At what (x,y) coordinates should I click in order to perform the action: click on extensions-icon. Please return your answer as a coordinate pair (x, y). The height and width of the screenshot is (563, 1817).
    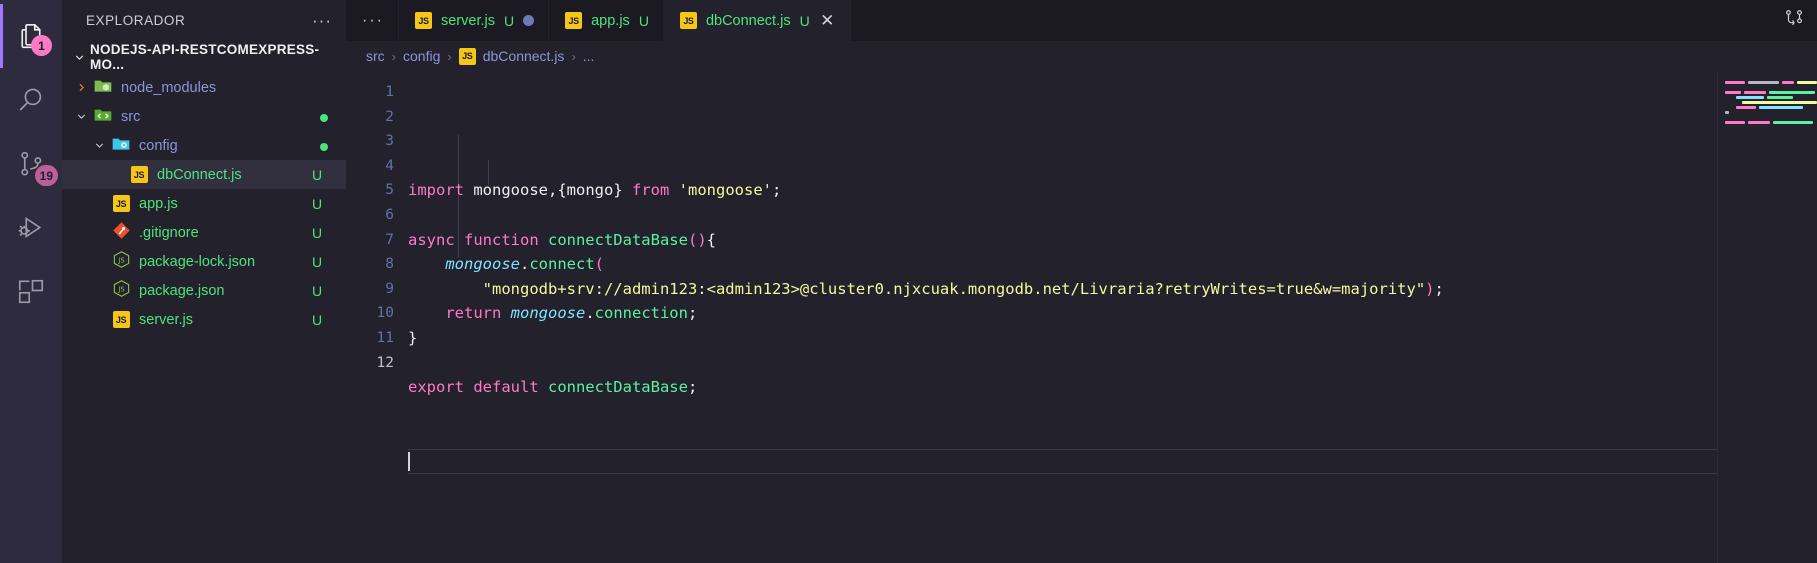
    Looking at the image, I should click on (31, 292).